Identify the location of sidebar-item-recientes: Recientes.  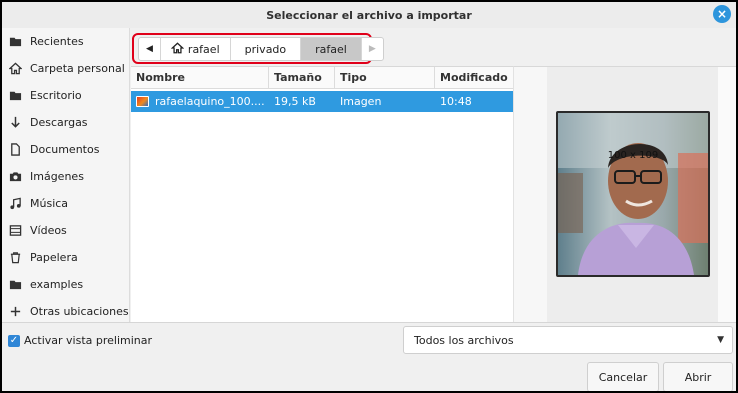
(65, 41).